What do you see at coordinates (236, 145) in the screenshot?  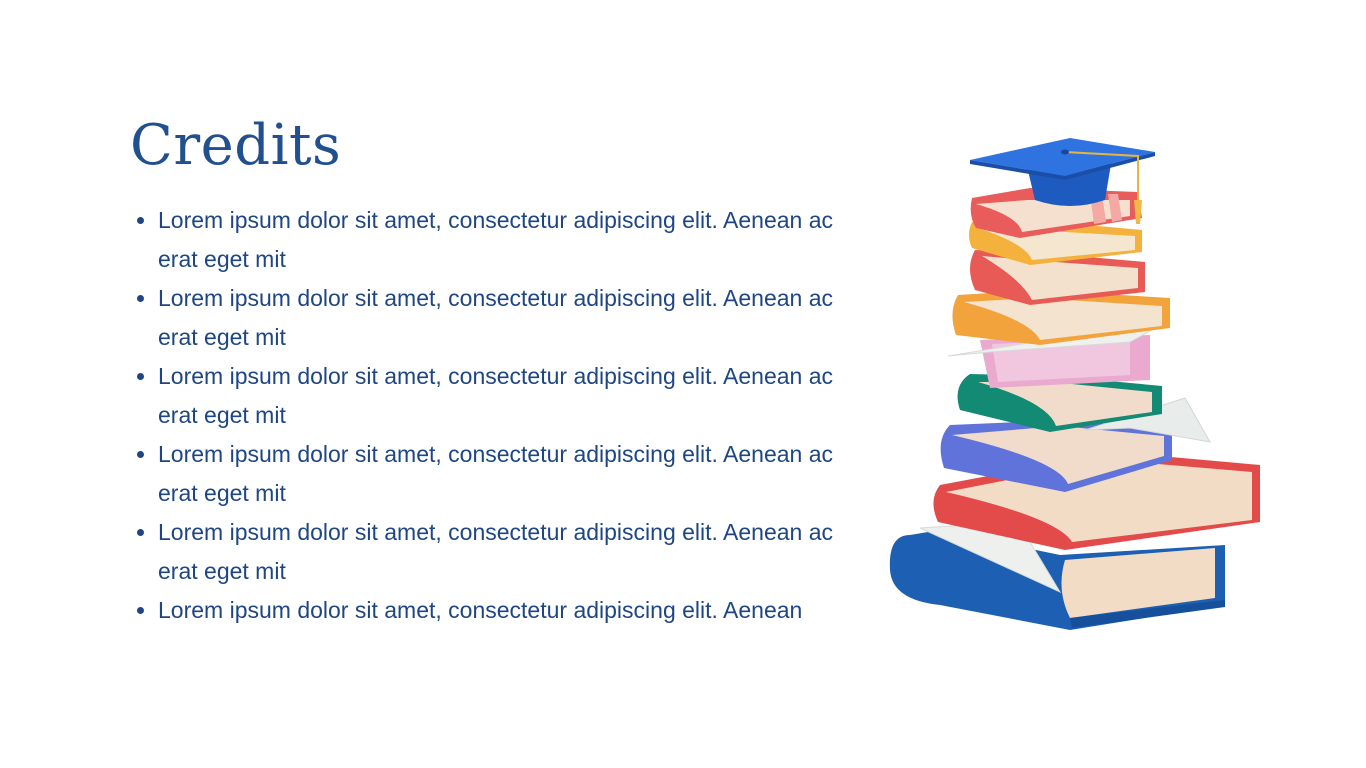 I see `page-title: Credits` at bounding box center [236, 145].